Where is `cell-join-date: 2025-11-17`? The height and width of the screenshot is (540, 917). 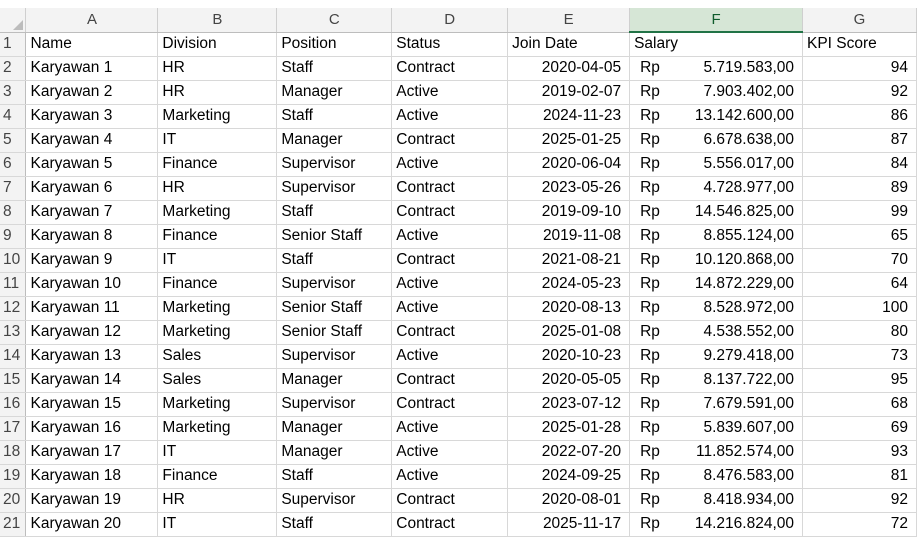 cell-join-date: 2025-11-17 is located at coordinates (569, 524).